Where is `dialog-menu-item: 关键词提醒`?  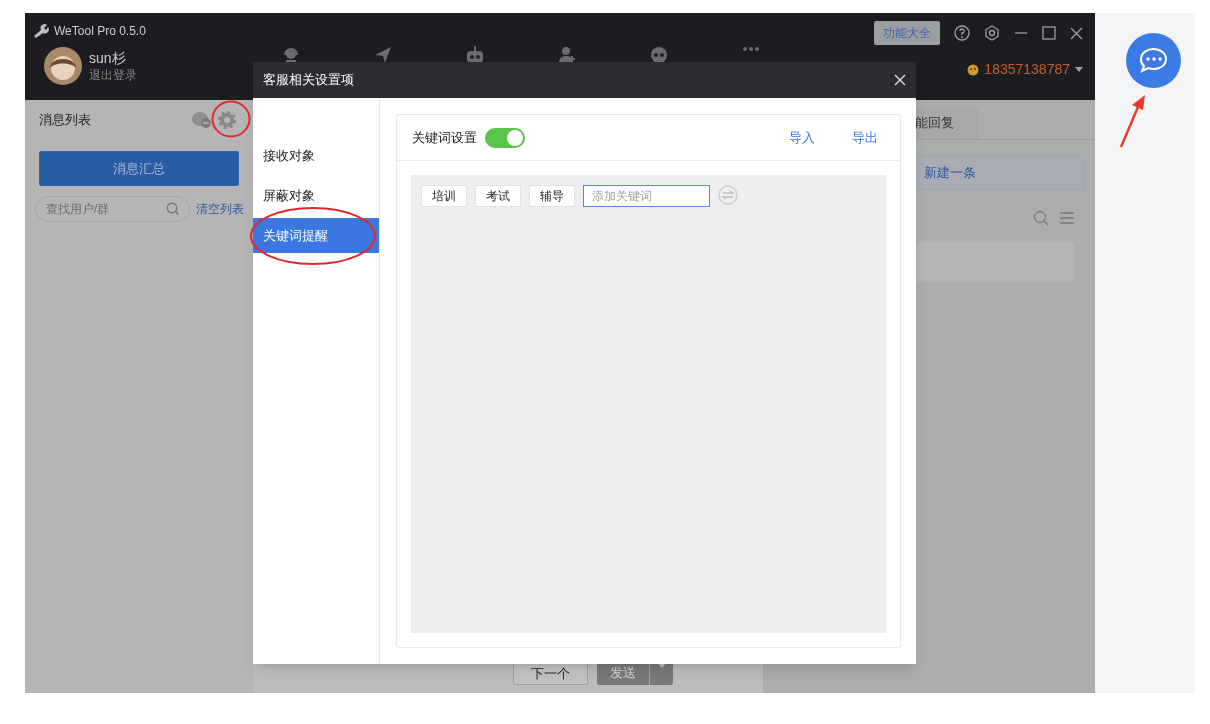
dialog-menu-item: 关键词提醒 is located at coordinates (316, 235).